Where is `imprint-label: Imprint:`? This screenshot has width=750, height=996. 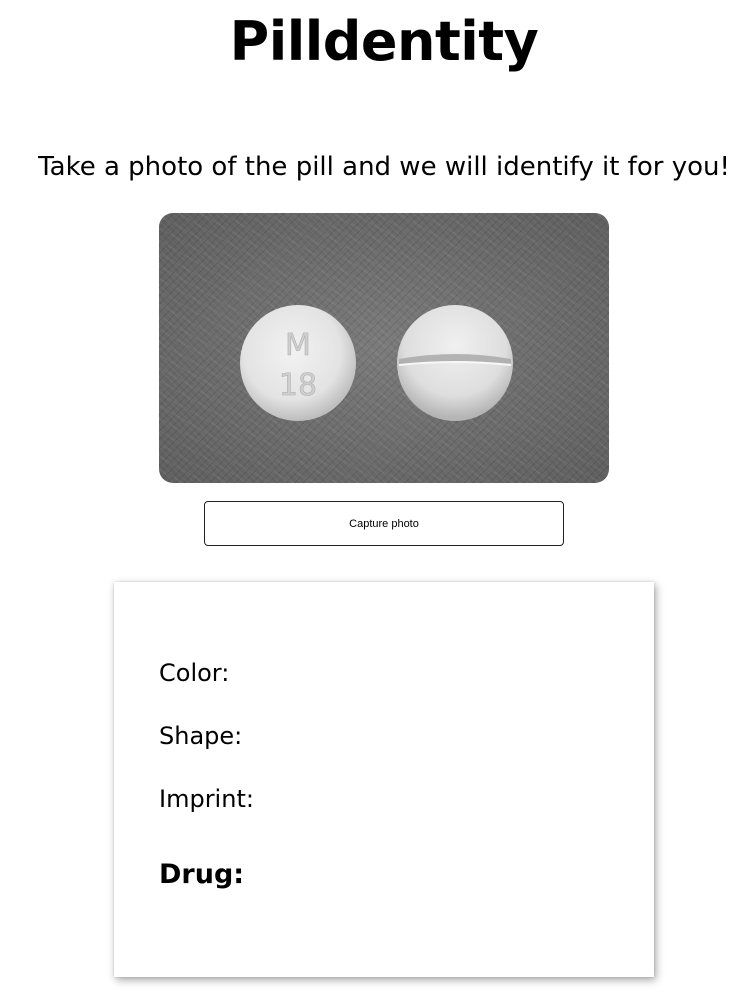 imprint-label: Imprint: is located at coordinates (206, 799).